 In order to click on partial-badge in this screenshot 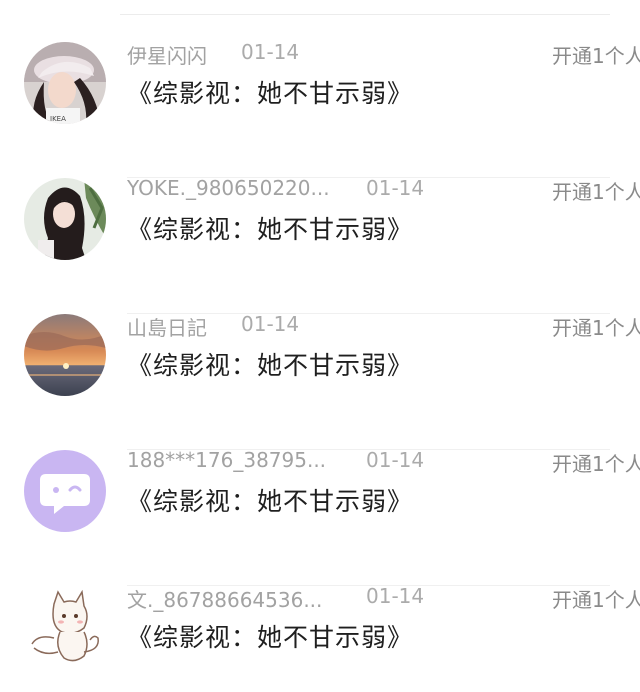, I will do `click(638, 623)`.